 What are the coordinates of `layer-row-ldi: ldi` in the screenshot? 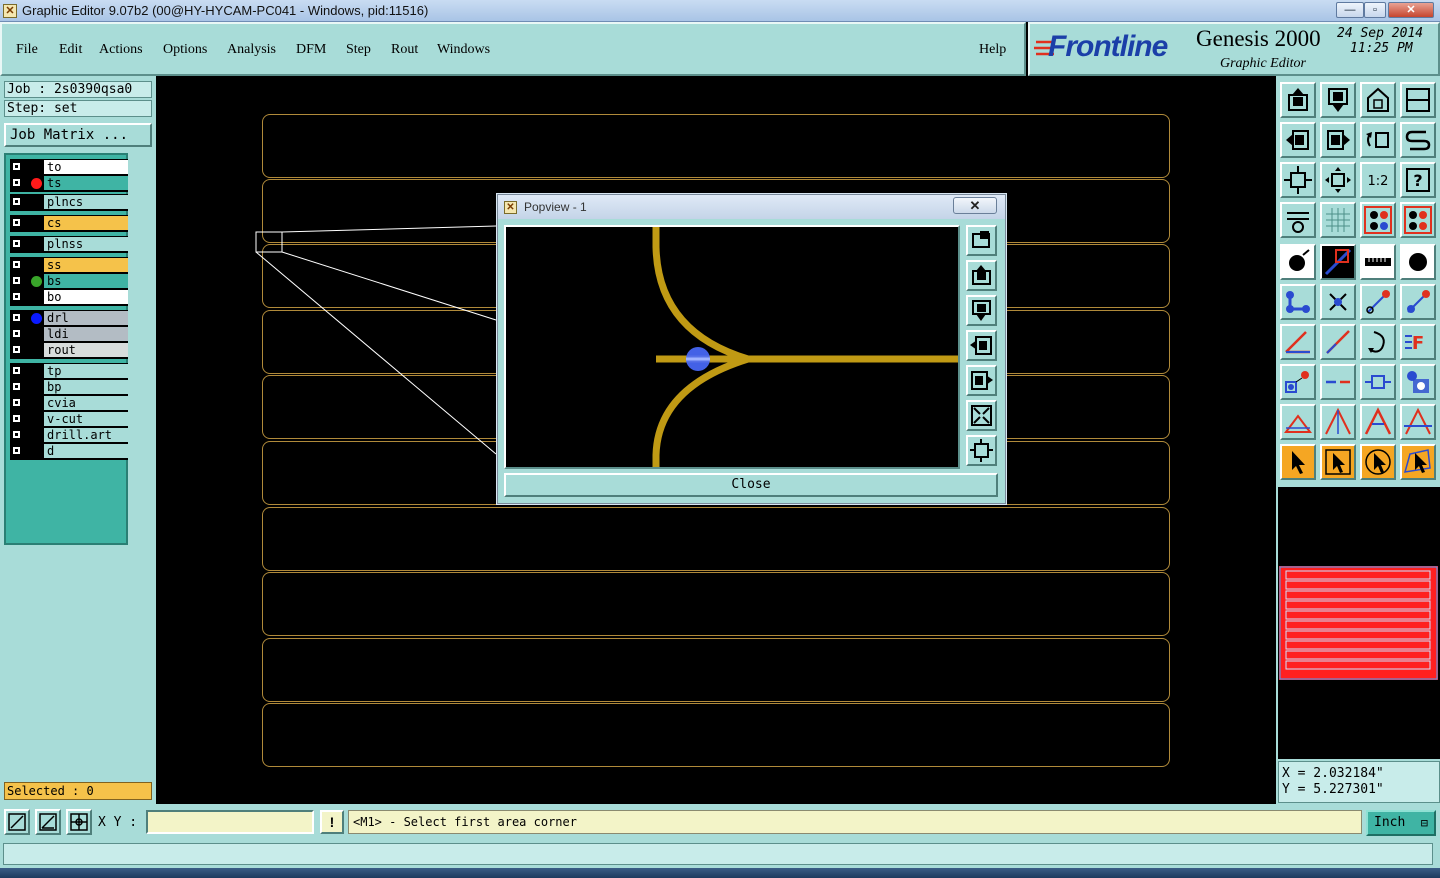 It's located at (69, 334).